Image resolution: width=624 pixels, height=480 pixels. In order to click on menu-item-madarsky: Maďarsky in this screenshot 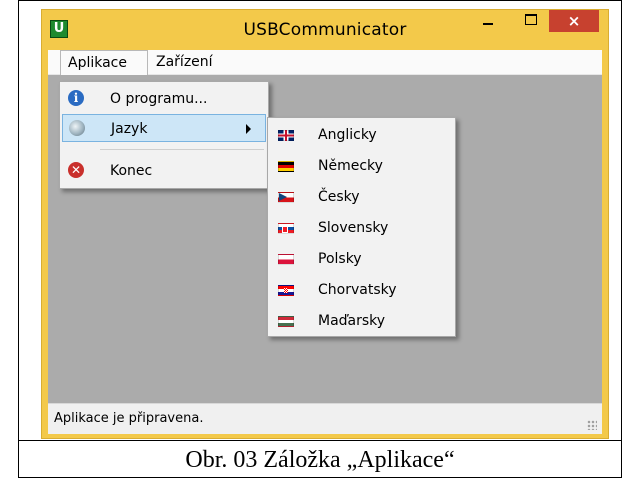, I will do `click(361, 321)`.